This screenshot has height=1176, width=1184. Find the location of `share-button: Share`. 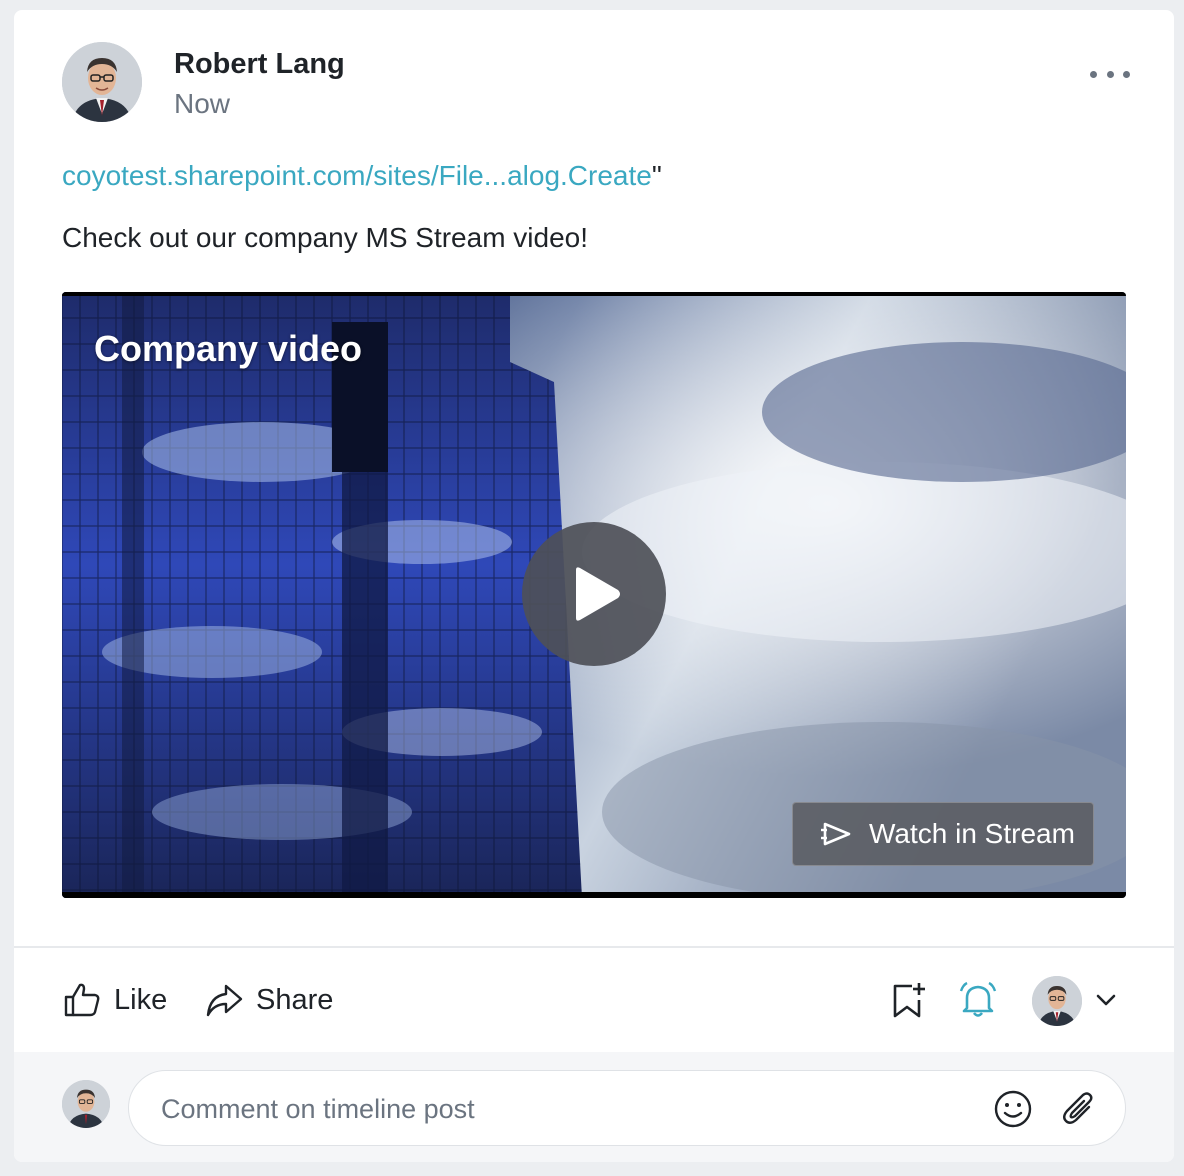

share-button: Share is located at coordinates (268, 1000).